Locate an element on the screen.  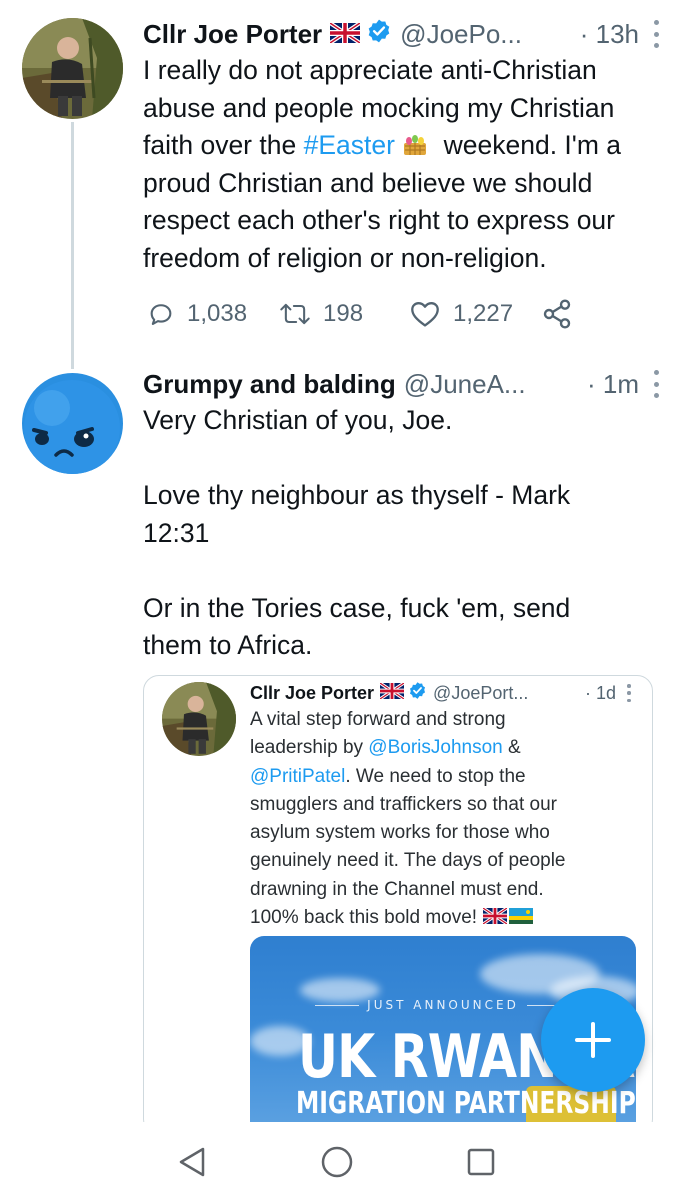
display-name: Grumpy and balding is located at coordinates (269, 384).